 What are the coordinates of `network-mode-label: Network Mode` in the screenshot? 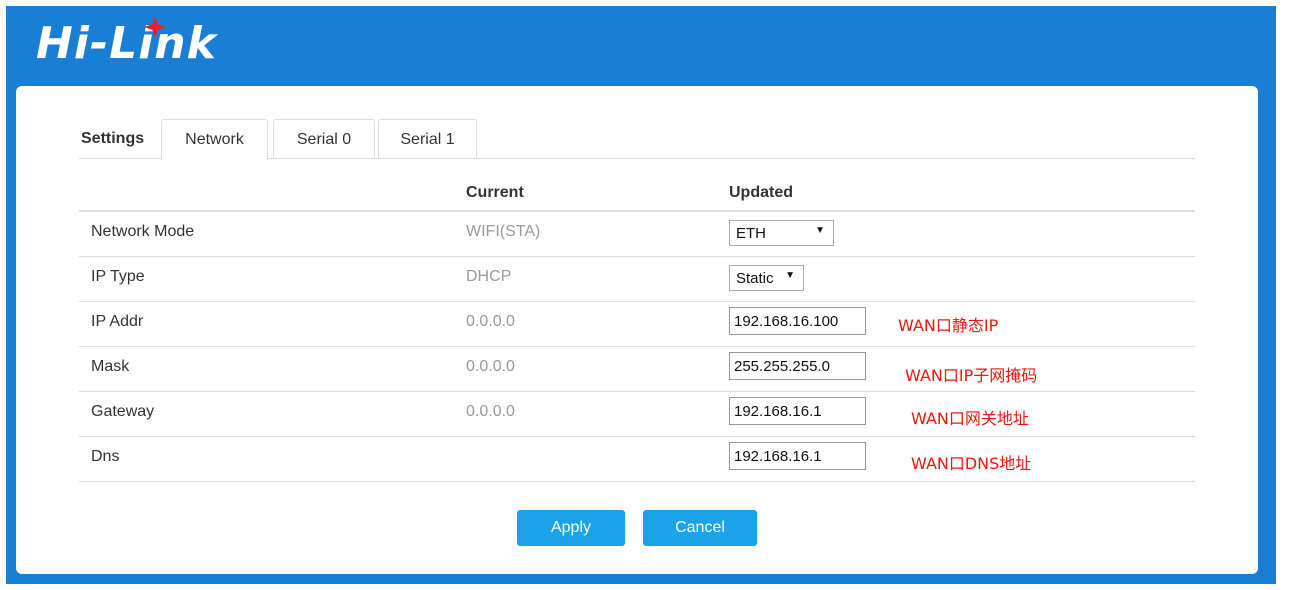 It's located at (143, 231).